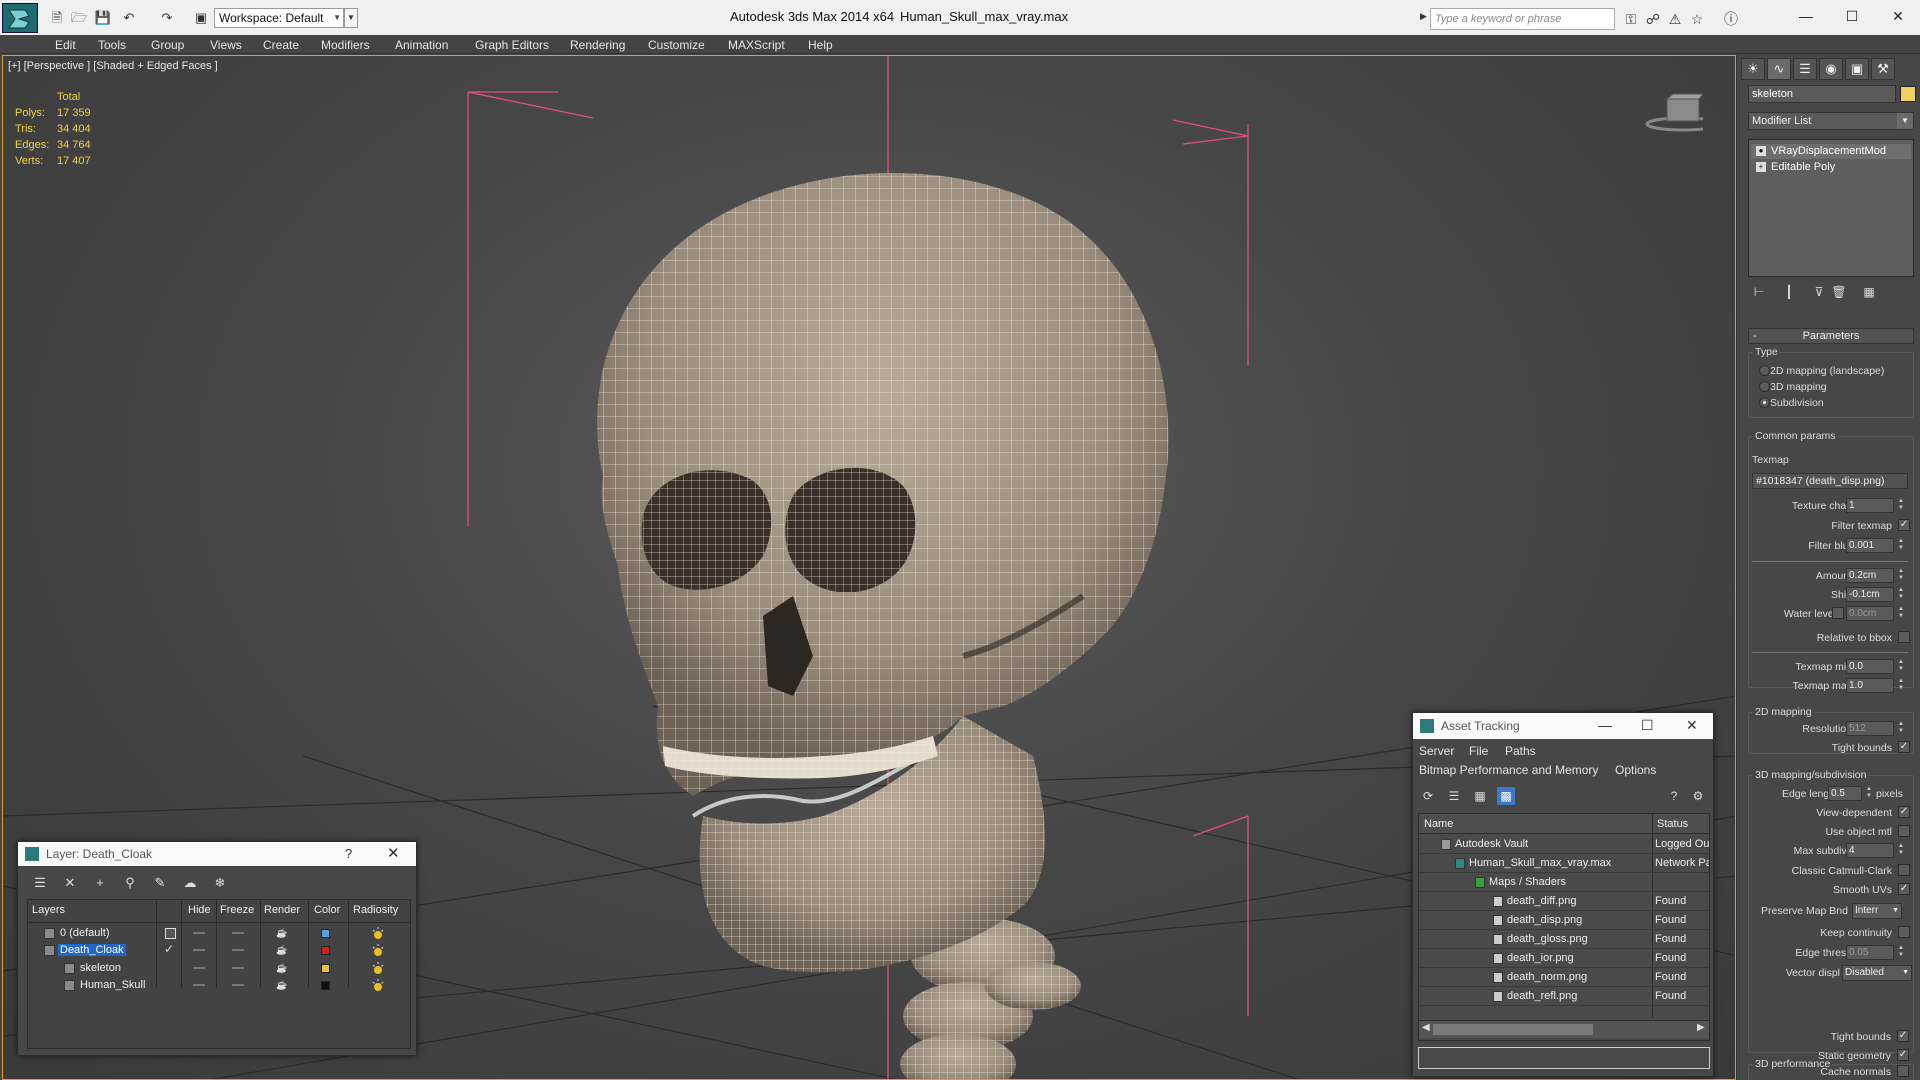 The image size is (1920, 1080). I want to click on create-tab-sun-icon: ☀, so click(1753, 69).